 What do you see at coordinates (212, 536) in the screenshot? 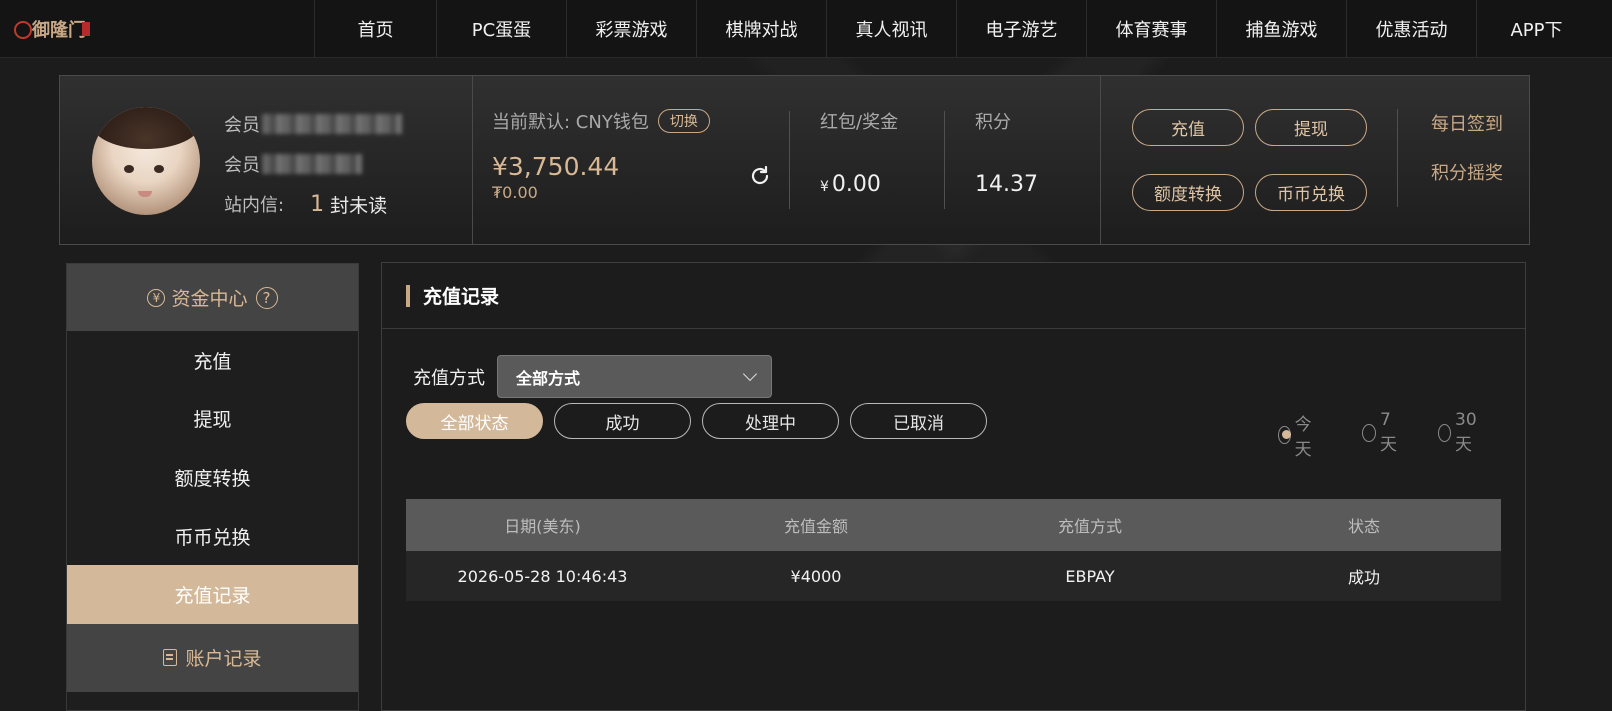
I see `sidebar-item: 币币兑换` at bounding box center [212, 536].